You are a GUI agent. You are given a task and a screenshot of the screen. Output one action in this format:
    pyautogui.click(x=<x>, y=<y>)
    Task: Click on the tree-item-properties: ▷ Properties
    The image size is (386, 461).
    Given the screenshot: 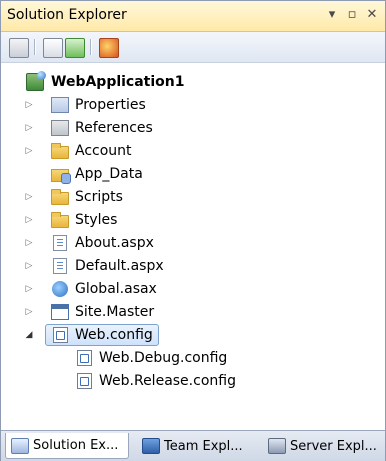 What is the action you would take?
    pyautogui.click(x=193, y=105)
    